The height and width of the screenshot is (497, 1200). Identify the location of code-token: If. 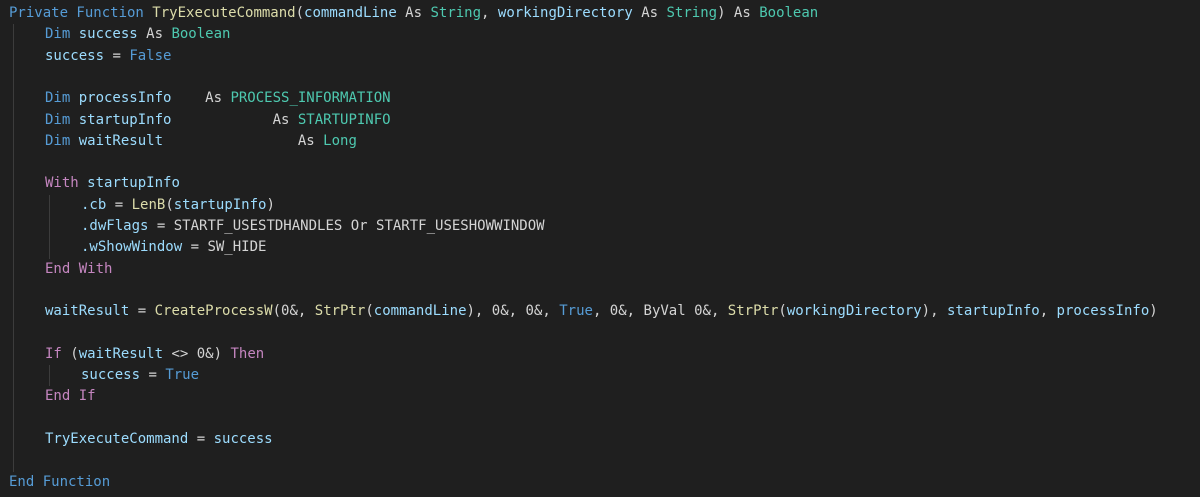
(58, 353).